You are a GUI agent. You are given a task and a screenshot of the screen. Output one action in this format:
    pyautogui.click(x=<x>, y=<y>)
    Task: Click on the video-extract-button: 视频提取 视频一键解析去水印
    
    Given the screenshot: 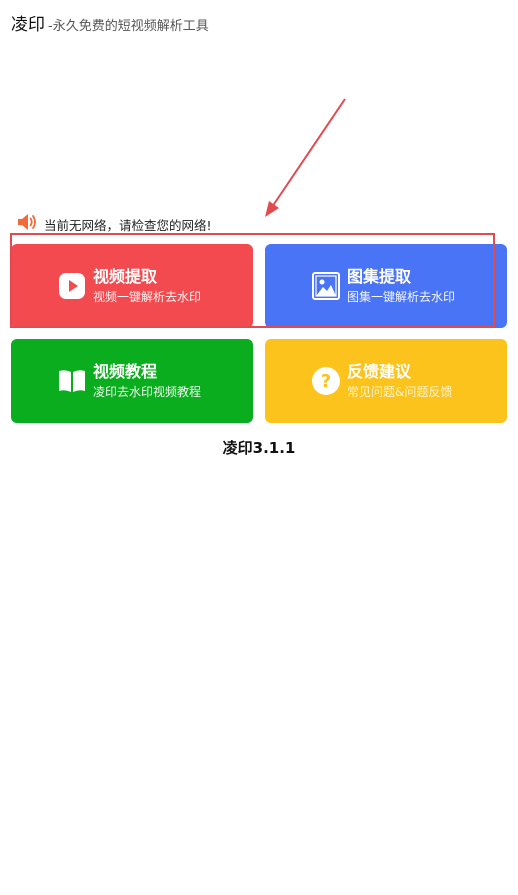 What is the action you would take?
    pyautogui.click(x=132, y=286)
    